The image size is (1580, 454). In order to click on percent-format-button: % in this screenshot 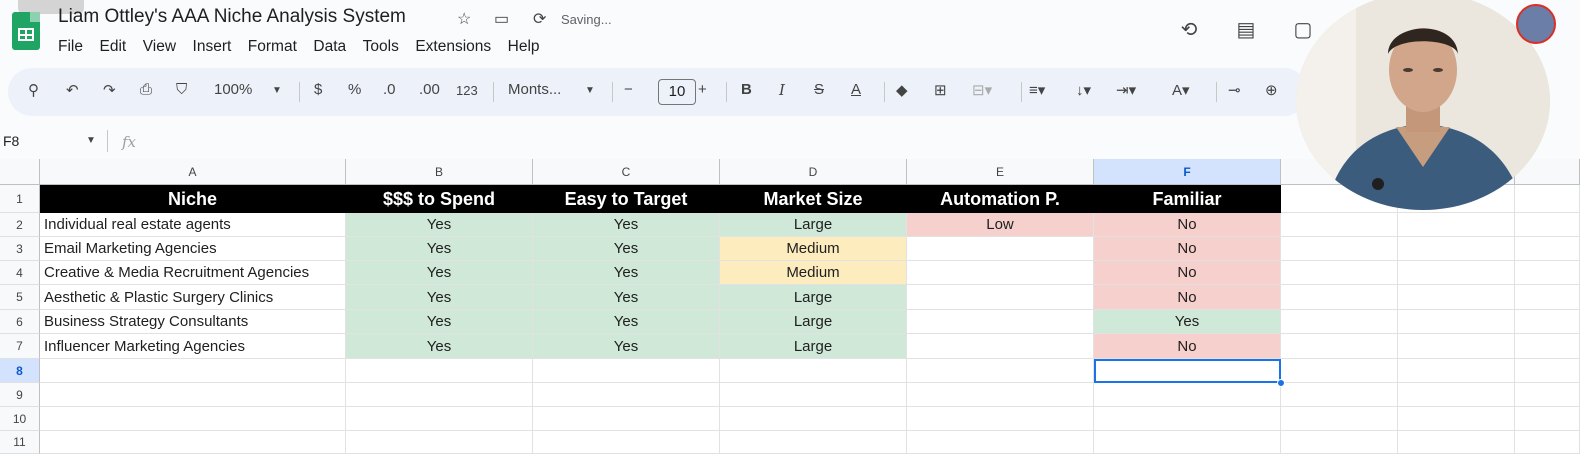, I will do `click(354, 89)`.